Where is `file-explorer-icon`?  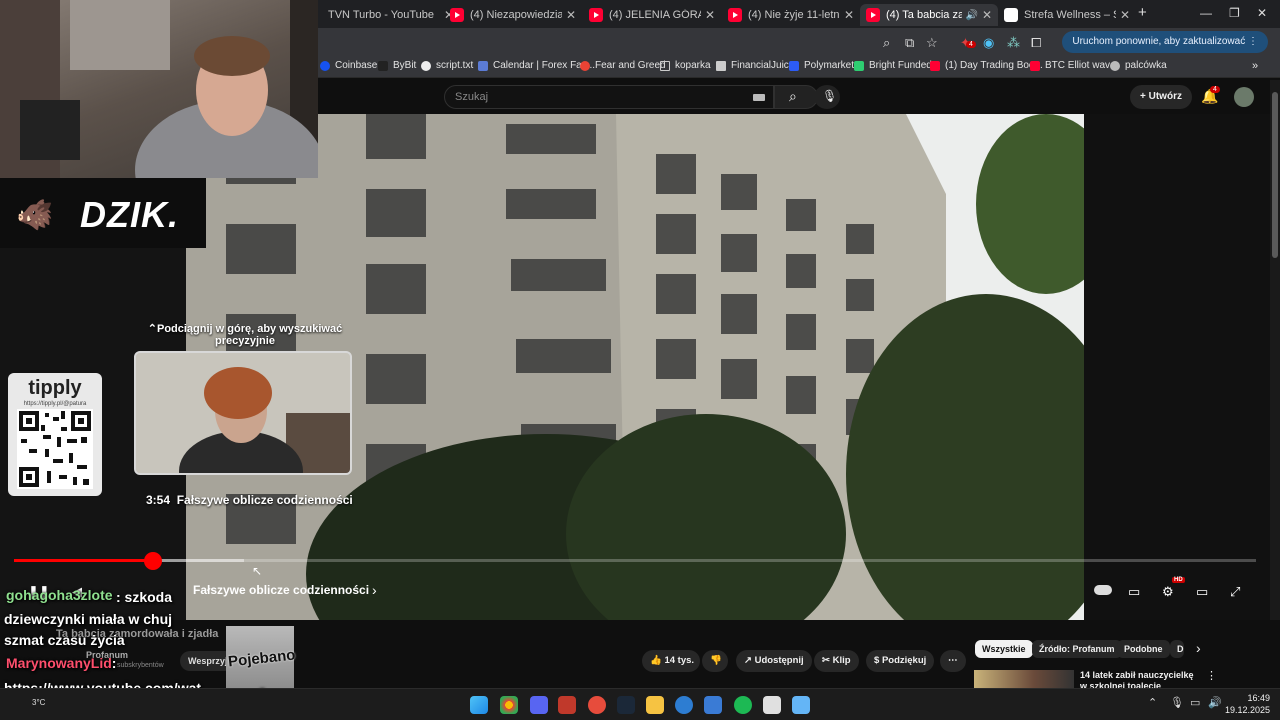
file-explorer-icon is located at coordinates (655, 705).